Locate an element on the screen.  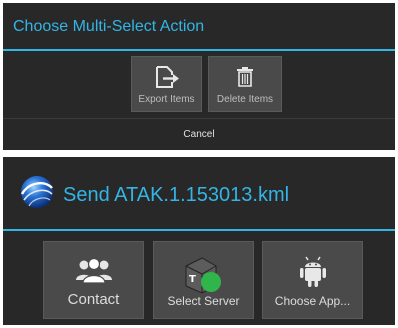
export-items-label: Export Items is located at coordinates (166, 99).